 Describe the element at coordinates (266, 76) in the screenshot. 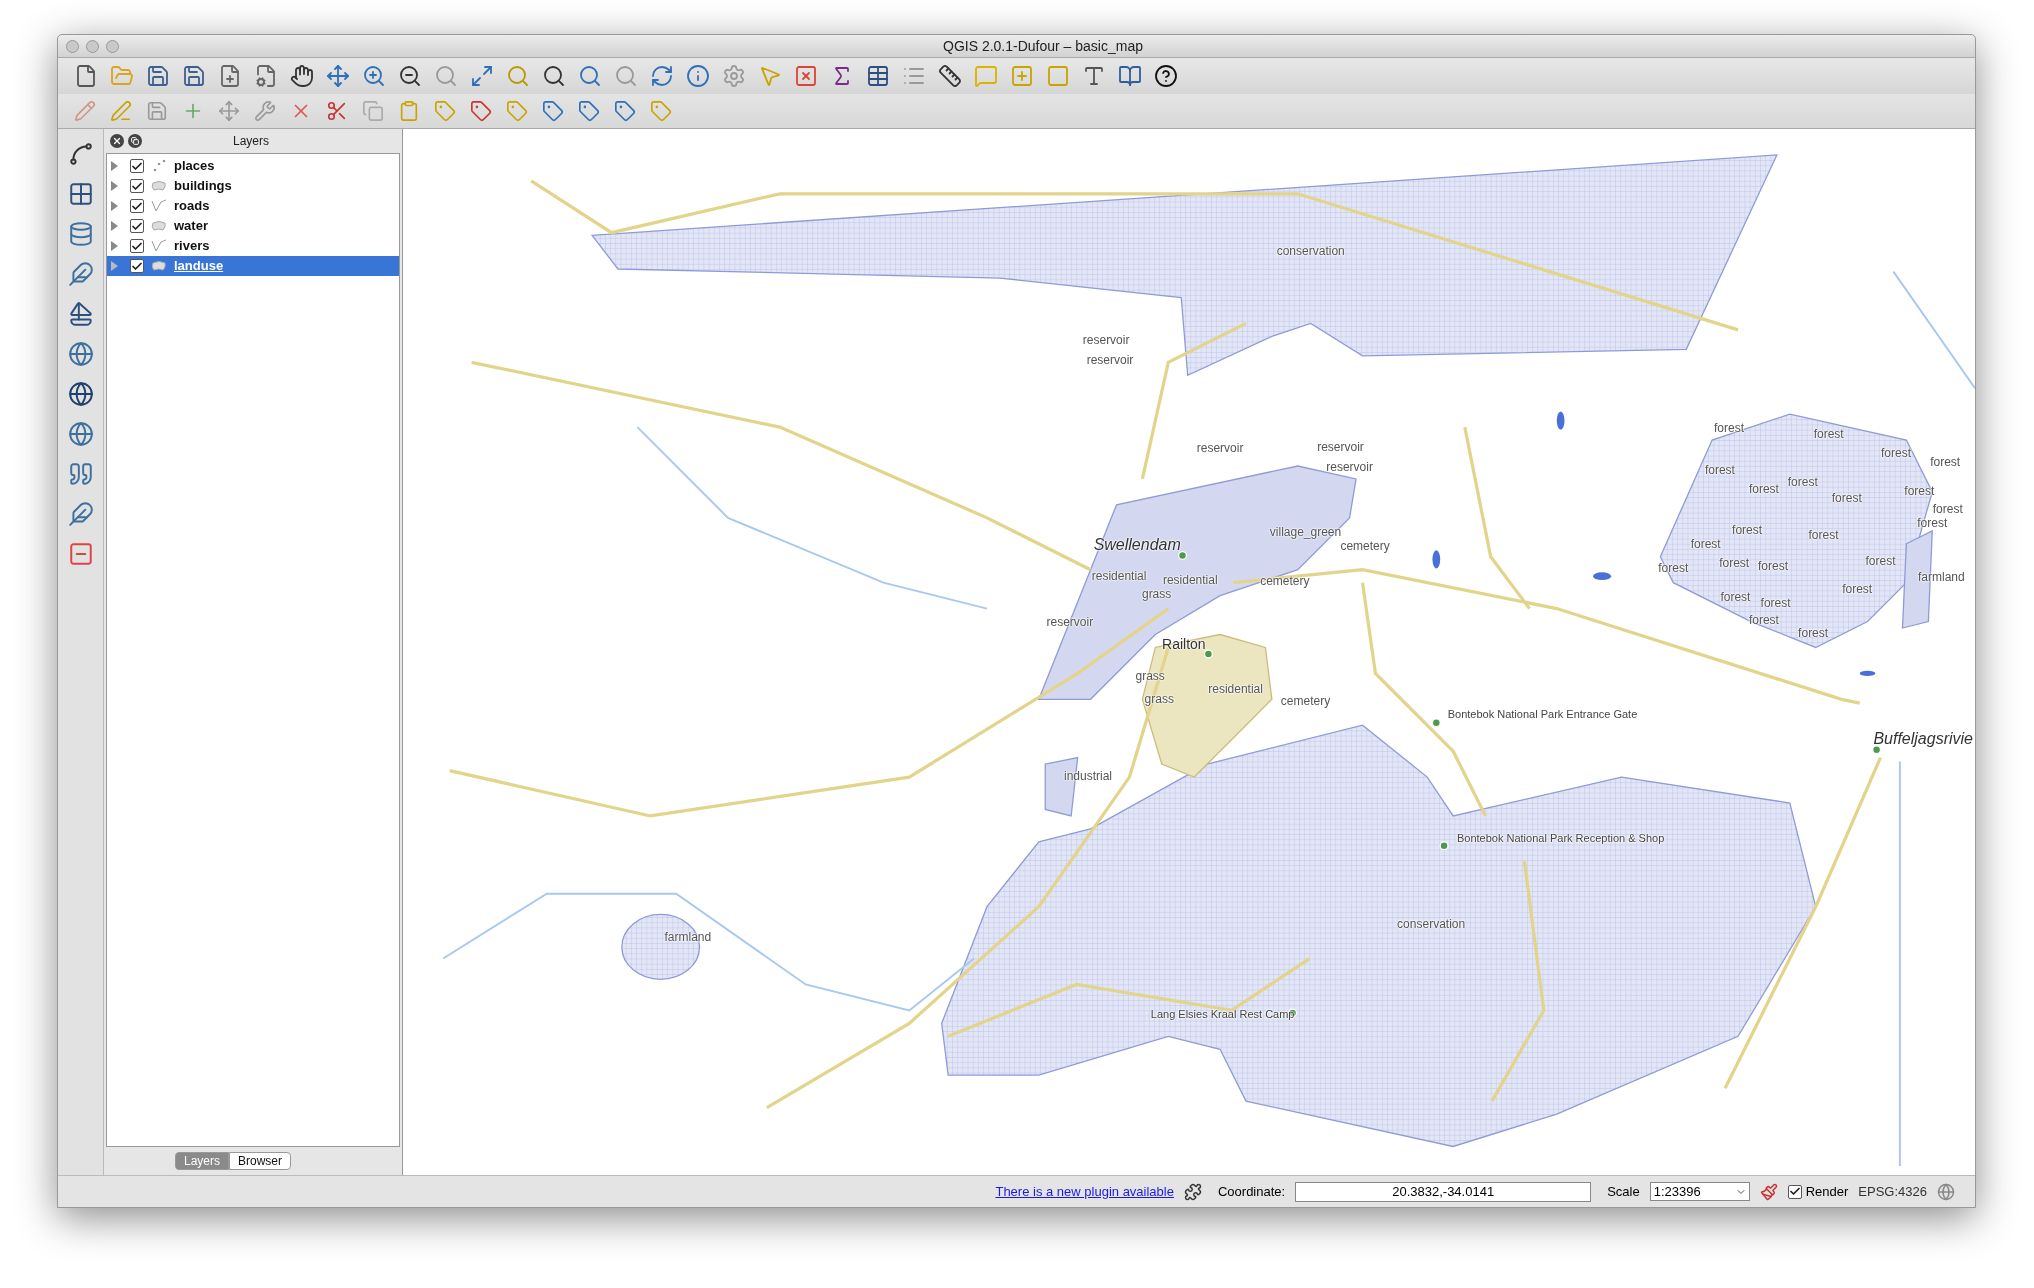

I see `file-cog-icon` at that location.